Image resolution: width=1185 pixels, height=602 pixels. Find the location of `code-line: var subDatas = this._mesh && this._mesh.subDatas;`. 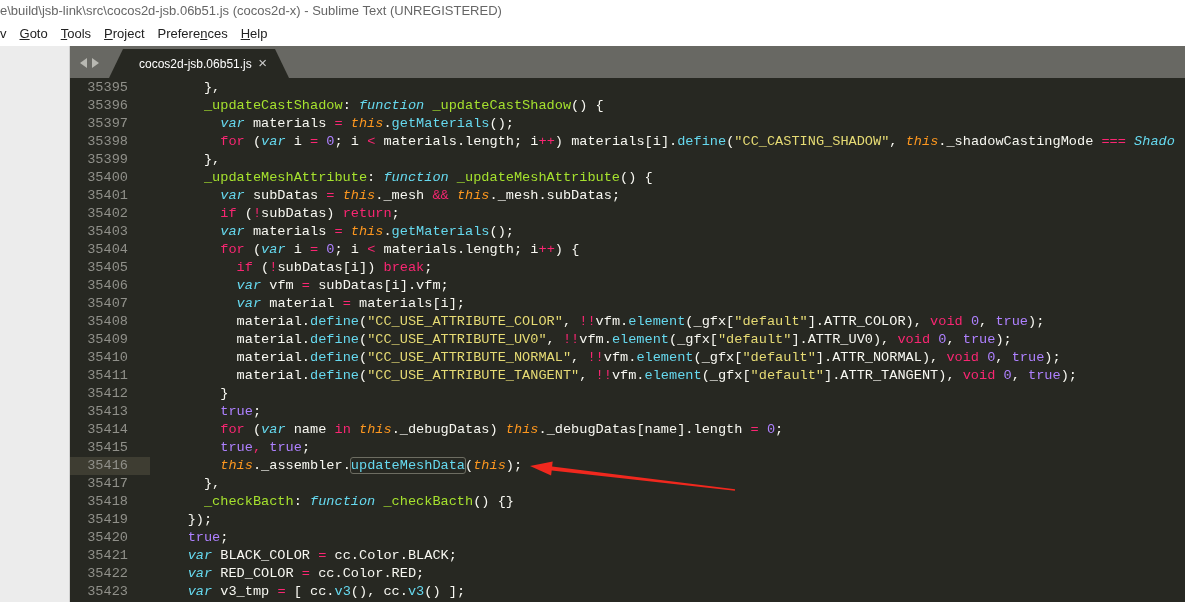

code-line: var subDatas = this._mesh && this._mesh.subDatas; is located at coordinates (420, 196).